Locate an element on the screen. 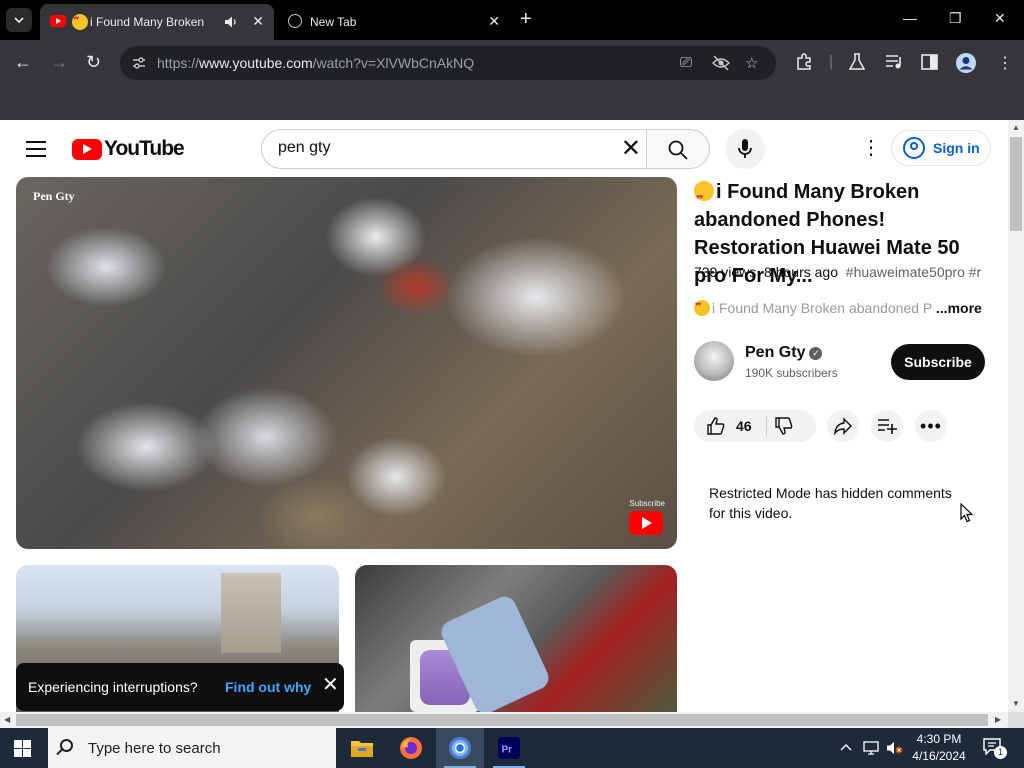 This screenshot has width=1024, height=768. sign-in-button: Sign in is located at coordinates (941, 148).